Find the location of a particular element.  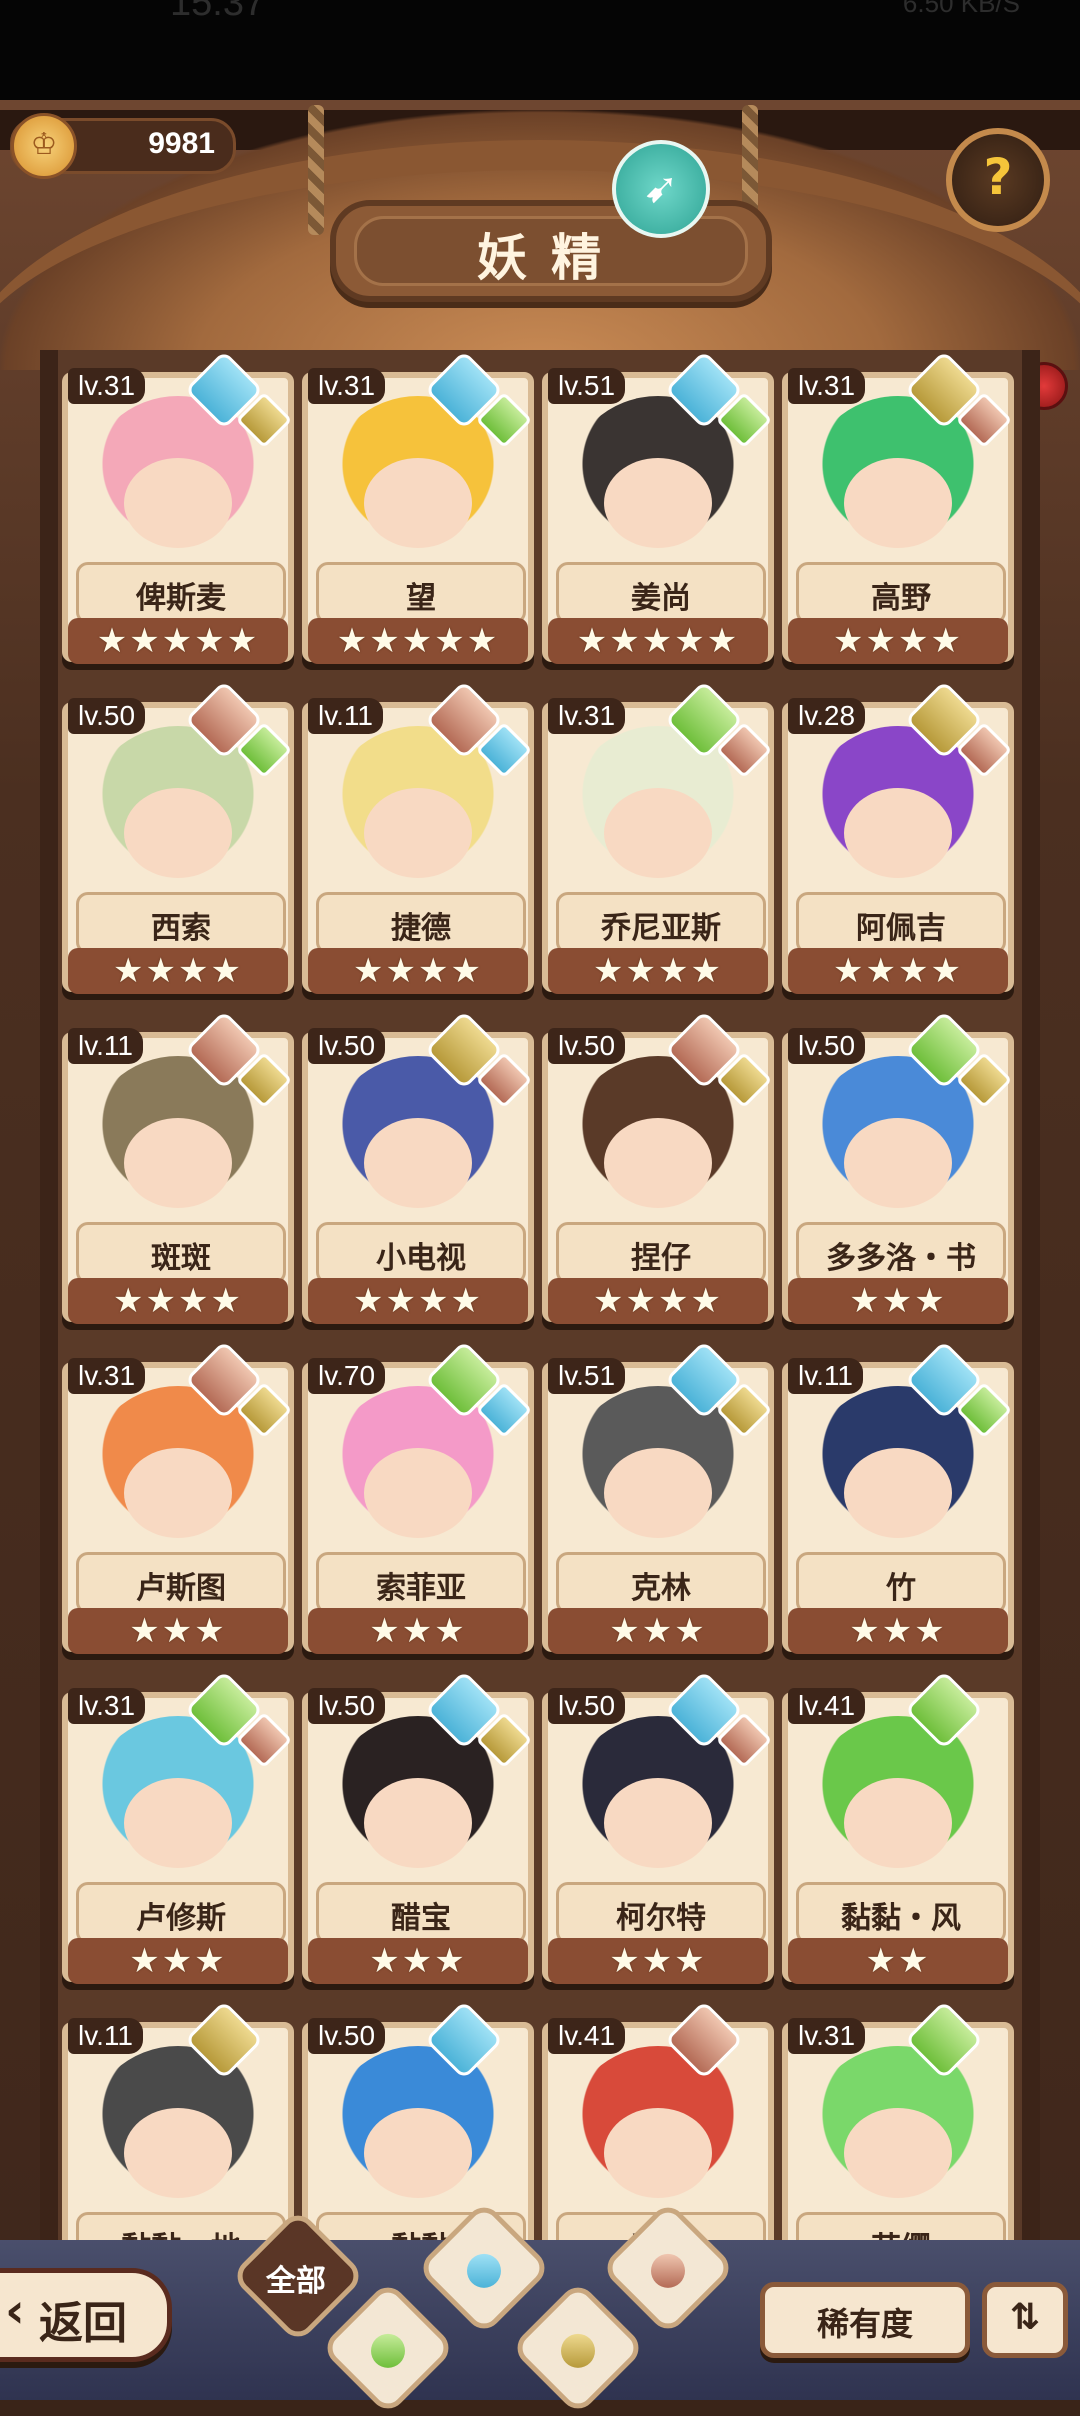

name-banner: 捷德 is located at coordinates (421, 923).